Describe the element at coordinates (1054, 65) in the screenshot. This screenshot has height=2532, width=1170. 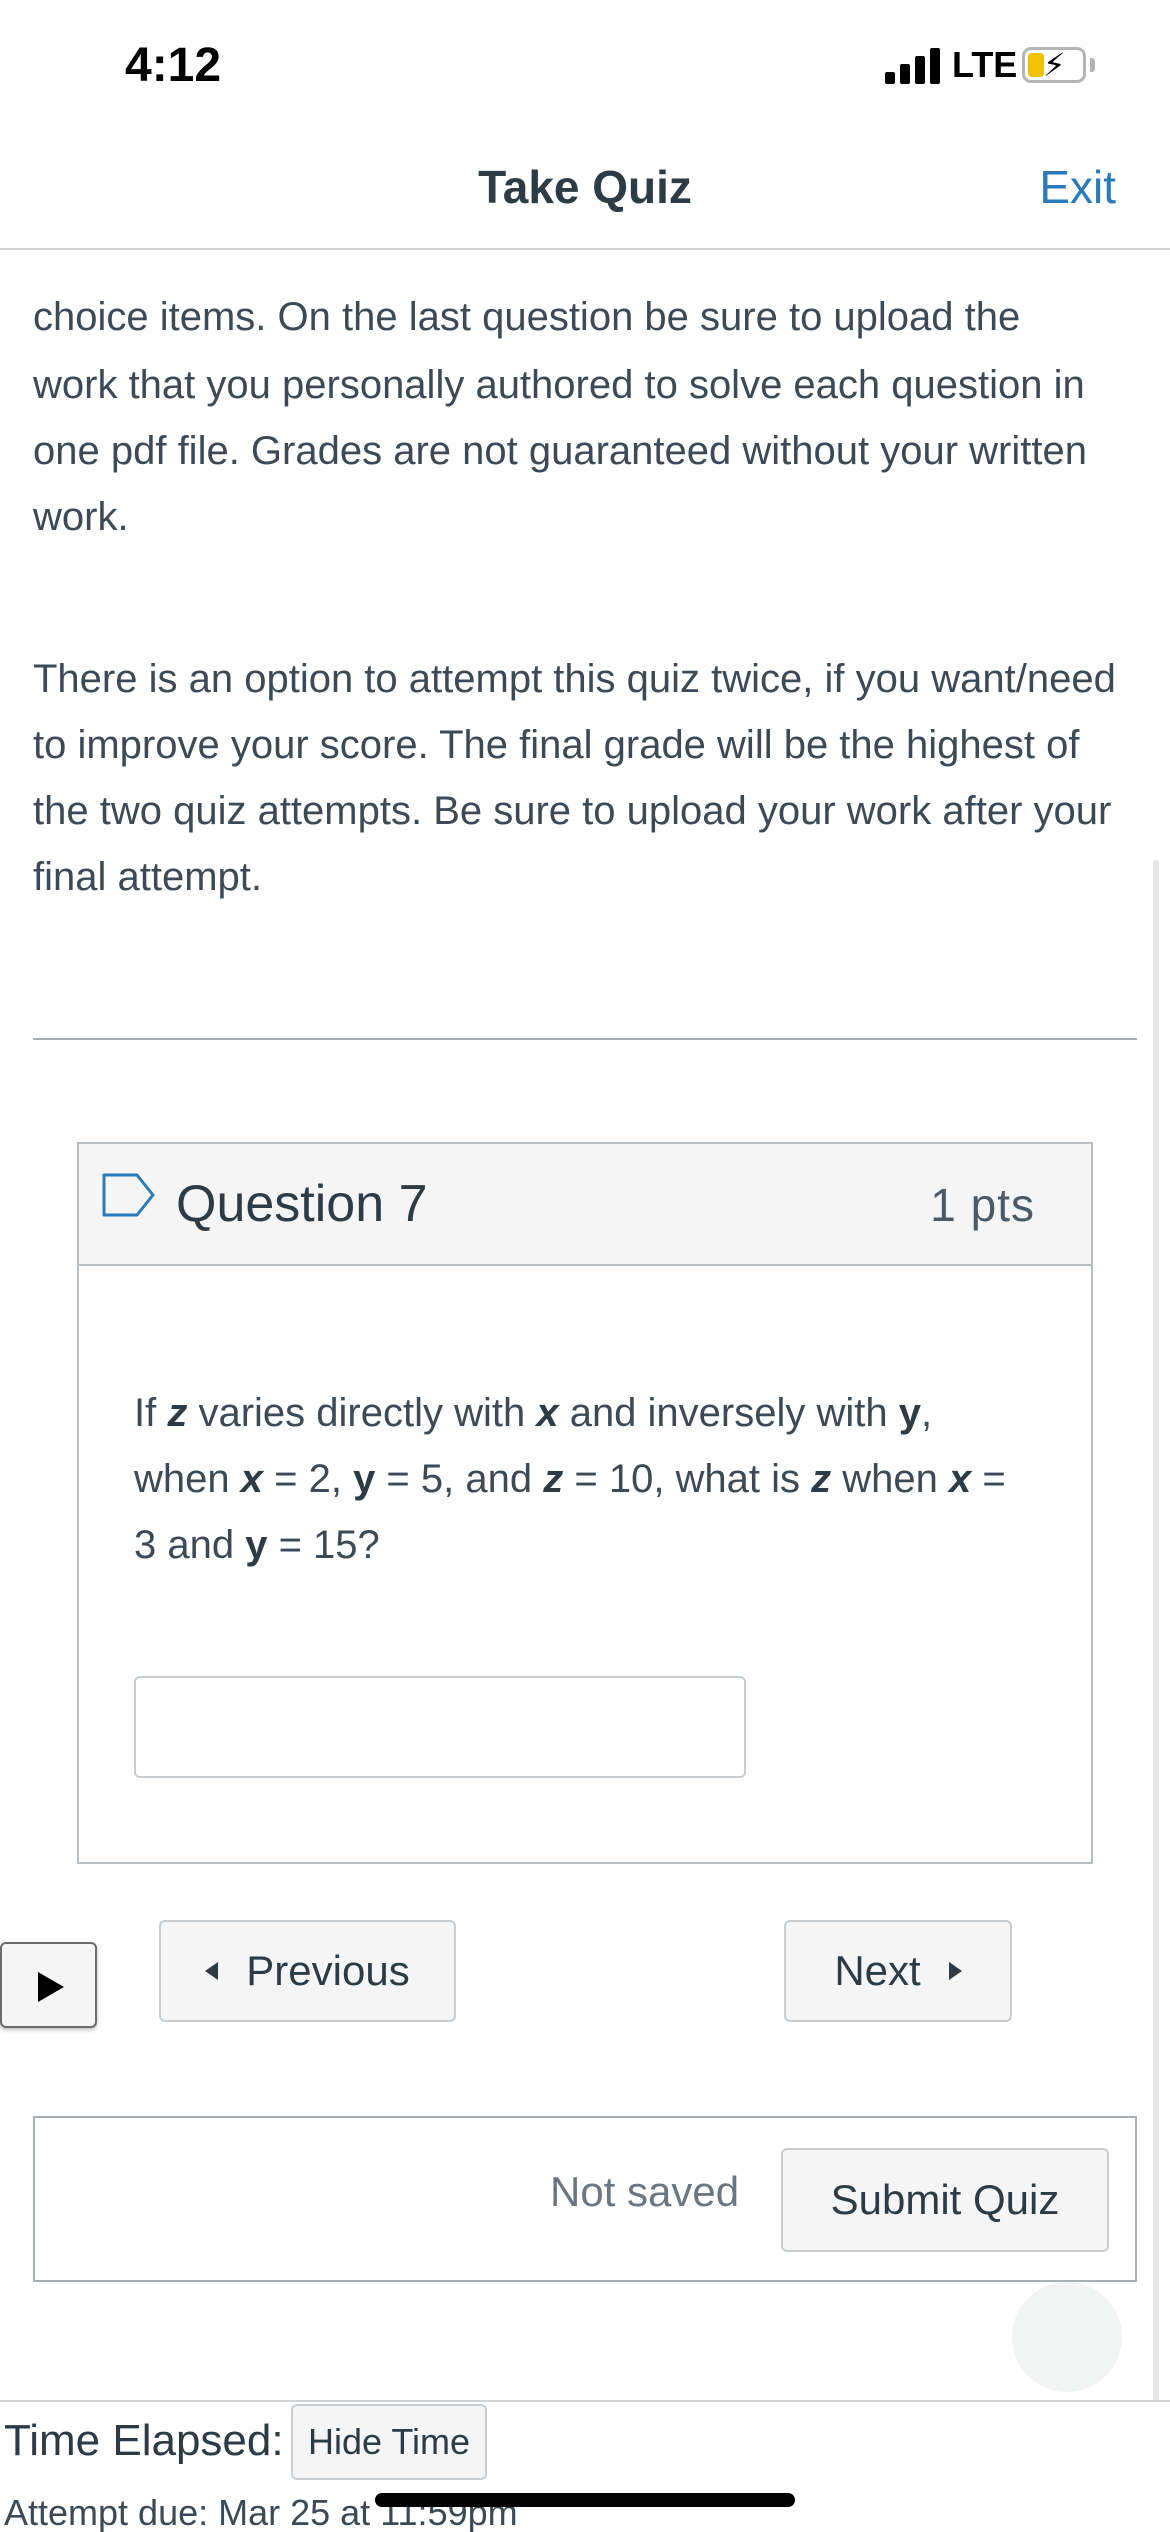
I see `battery-charging-icon: ⚡` at that location.